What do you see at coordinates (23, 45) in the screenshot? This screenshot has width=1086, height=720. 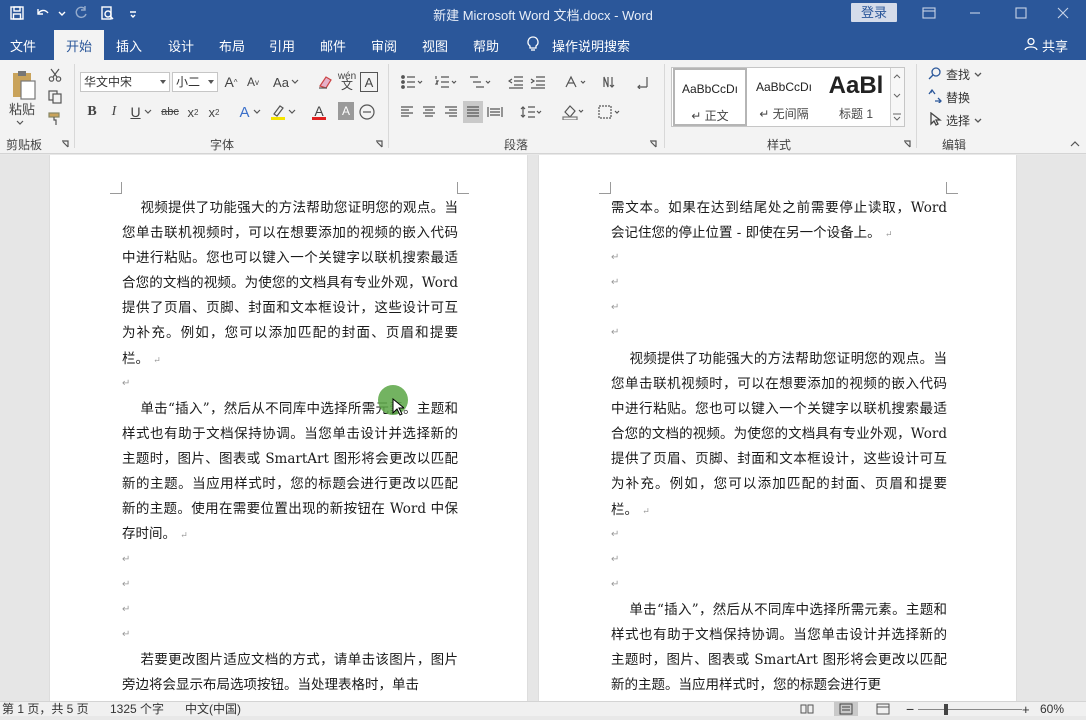 I see `tab-file: 文件` at bounding box center [23, 45].